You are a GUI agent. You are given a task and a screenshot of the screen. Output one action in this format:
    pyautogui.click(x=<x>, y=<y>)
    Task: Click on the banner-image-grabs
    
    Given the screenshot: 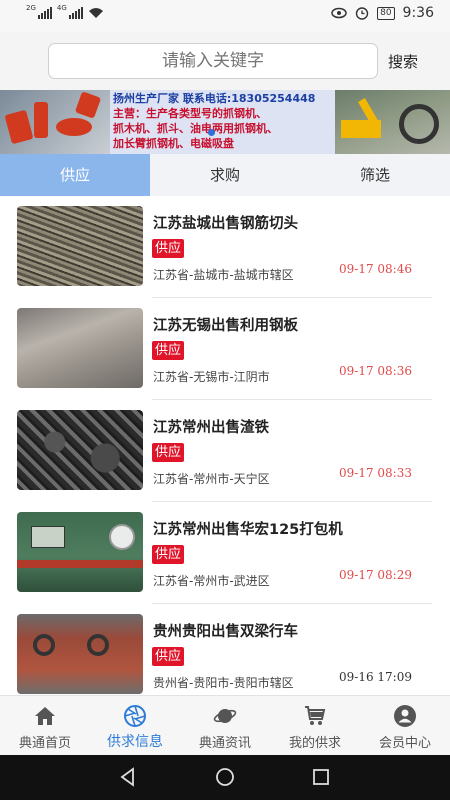 What is the action you would take?
    pyautogui.click(x=55, y=122)
    